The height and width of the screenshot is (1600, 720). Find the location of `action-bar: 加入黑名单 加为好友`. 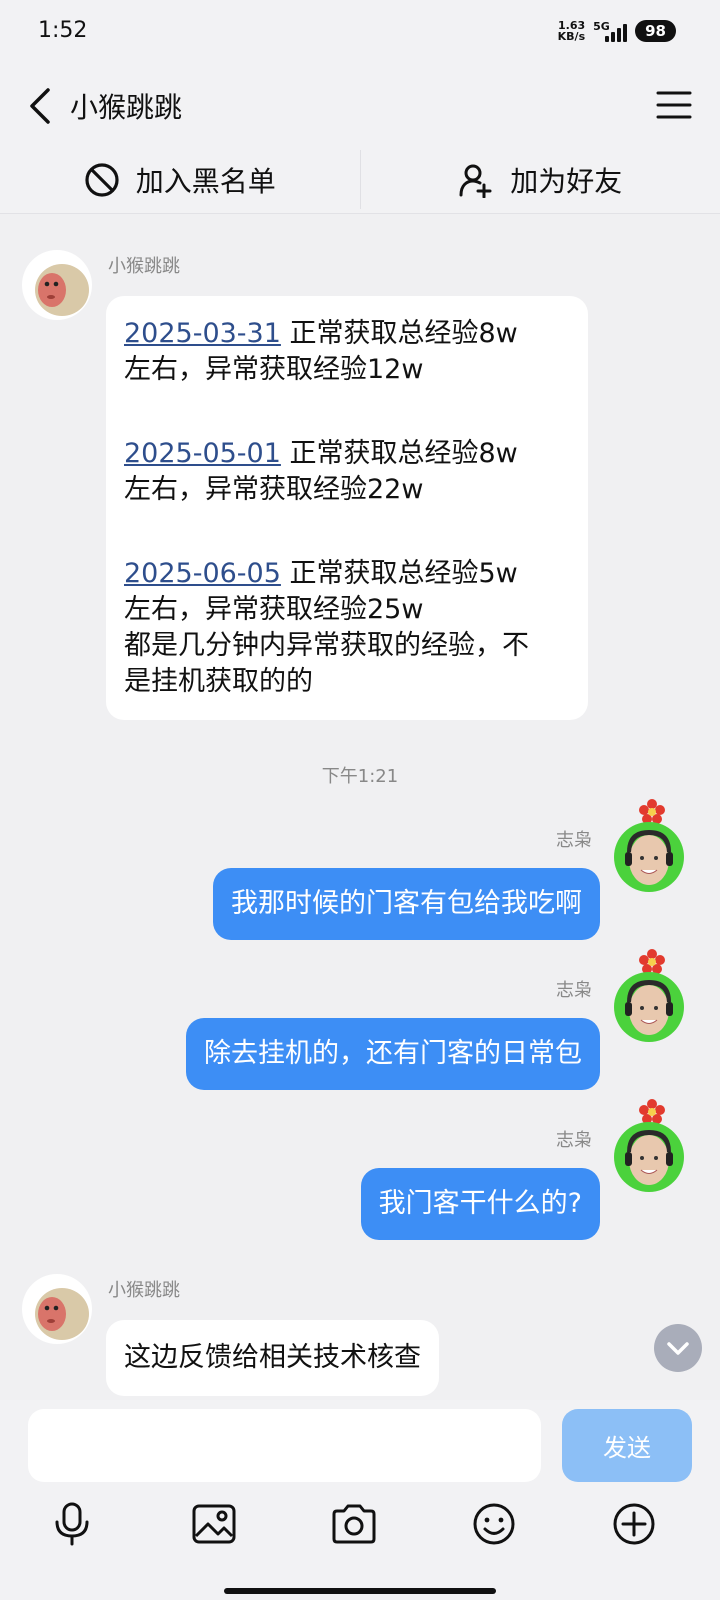

action-bar: 加入黑名单 加为好友 is located at coordinates (360, 180).